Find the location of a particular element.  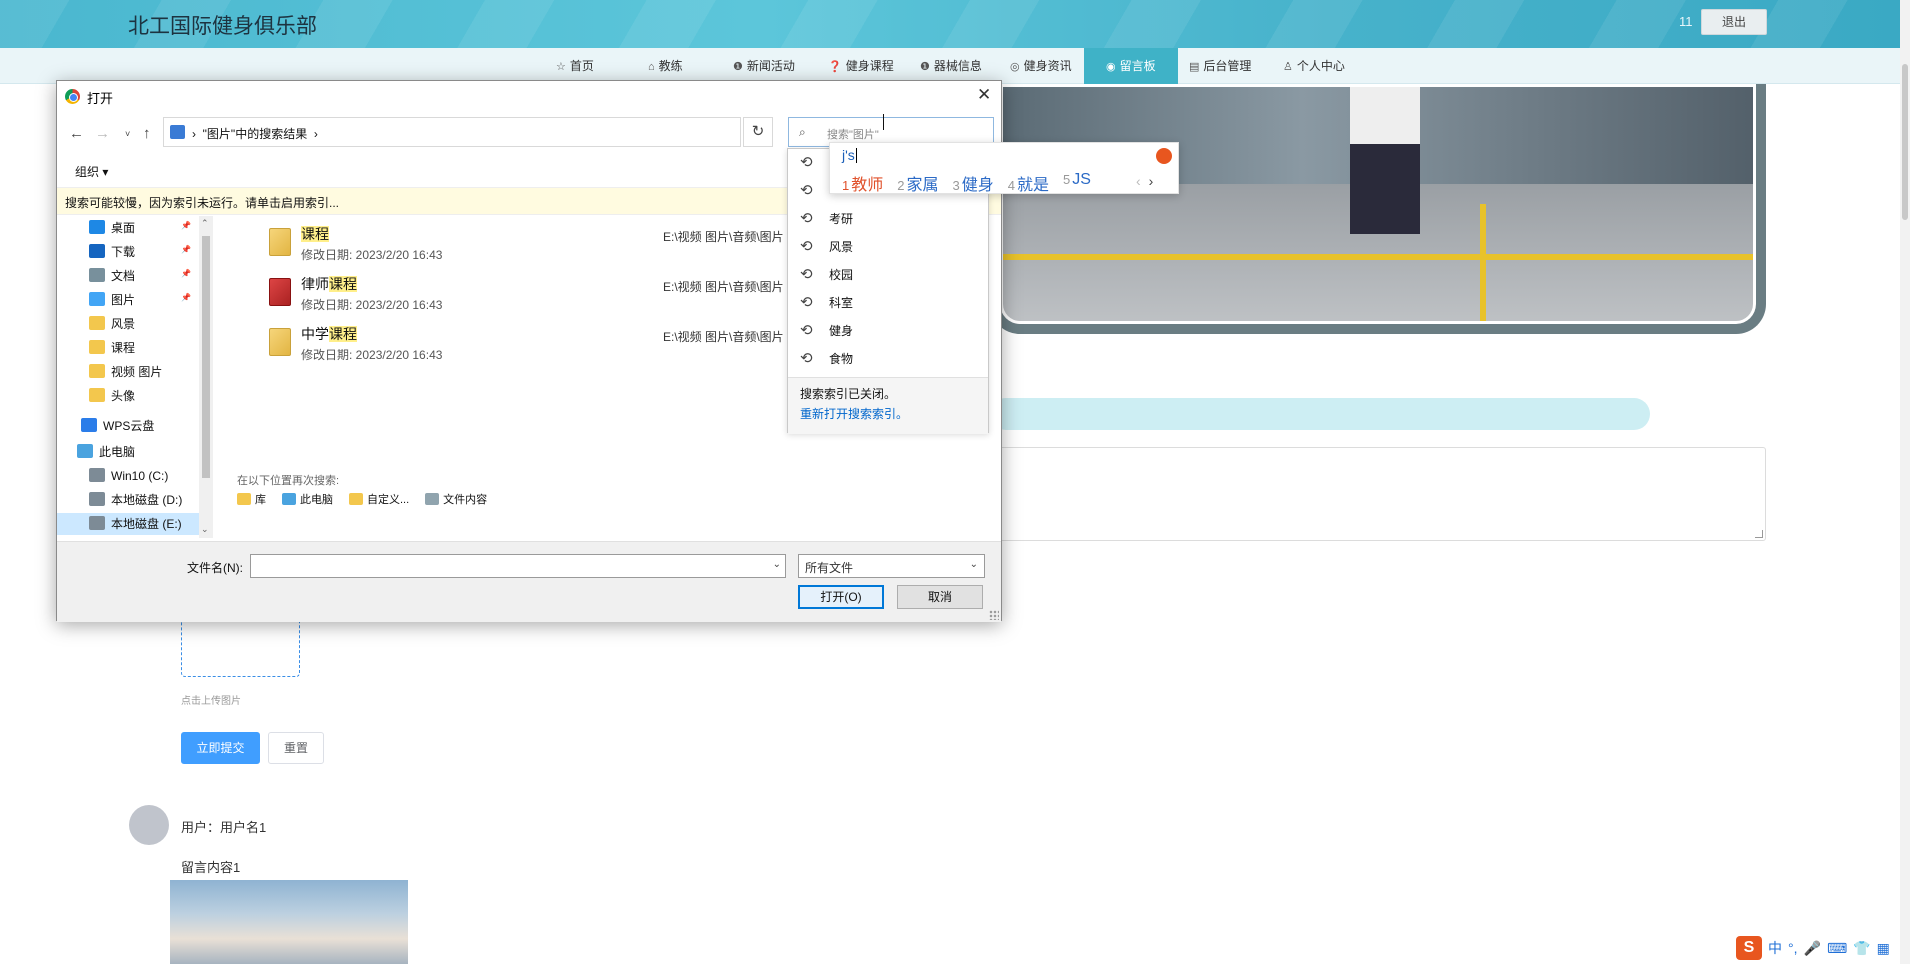

ime-toolbar: S 中 °, 🎤 ⌨ 👕 ▦ is located at coordinates (1813, 948).